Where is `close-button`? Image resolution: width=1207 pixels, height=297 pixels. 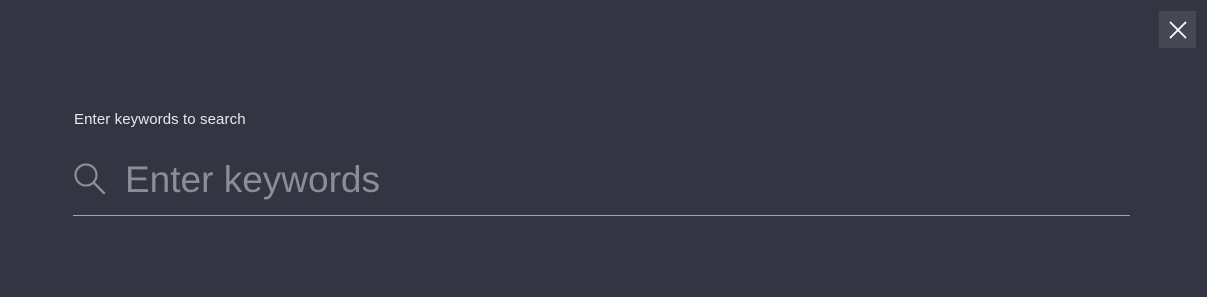
close-button is located at coordinates (1177, 29).